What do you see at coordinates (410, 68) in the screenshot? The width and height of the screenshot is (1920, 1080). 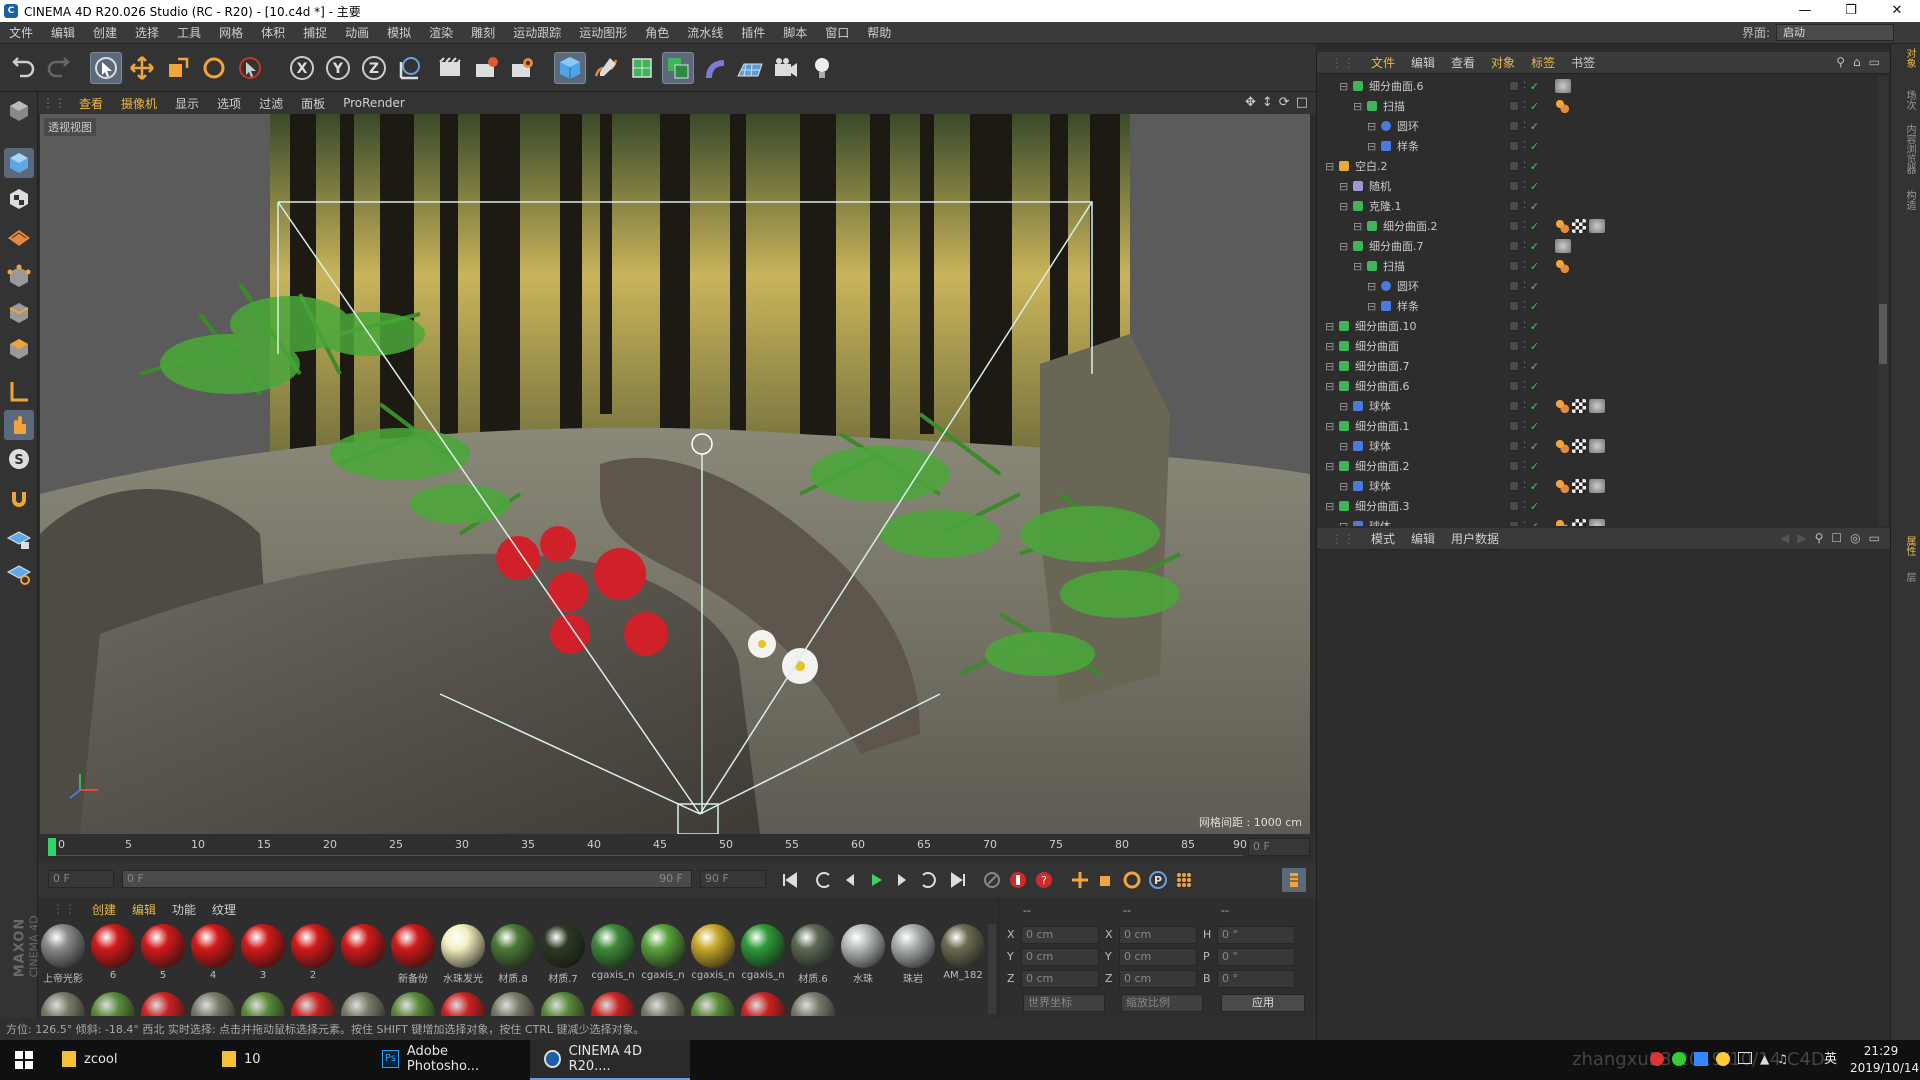 I see `coordinate-system-icon` at bounding box center [410, 68].